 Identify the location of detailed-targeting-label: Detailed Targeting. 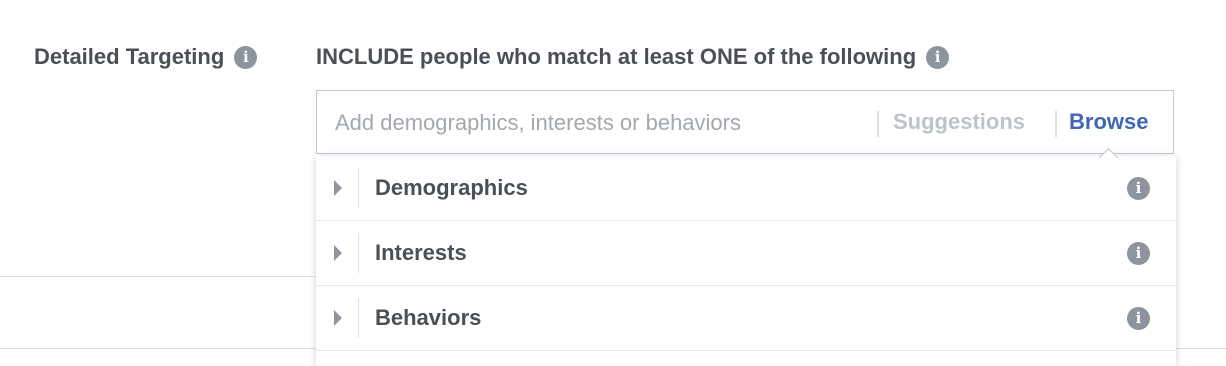
(129, 56).